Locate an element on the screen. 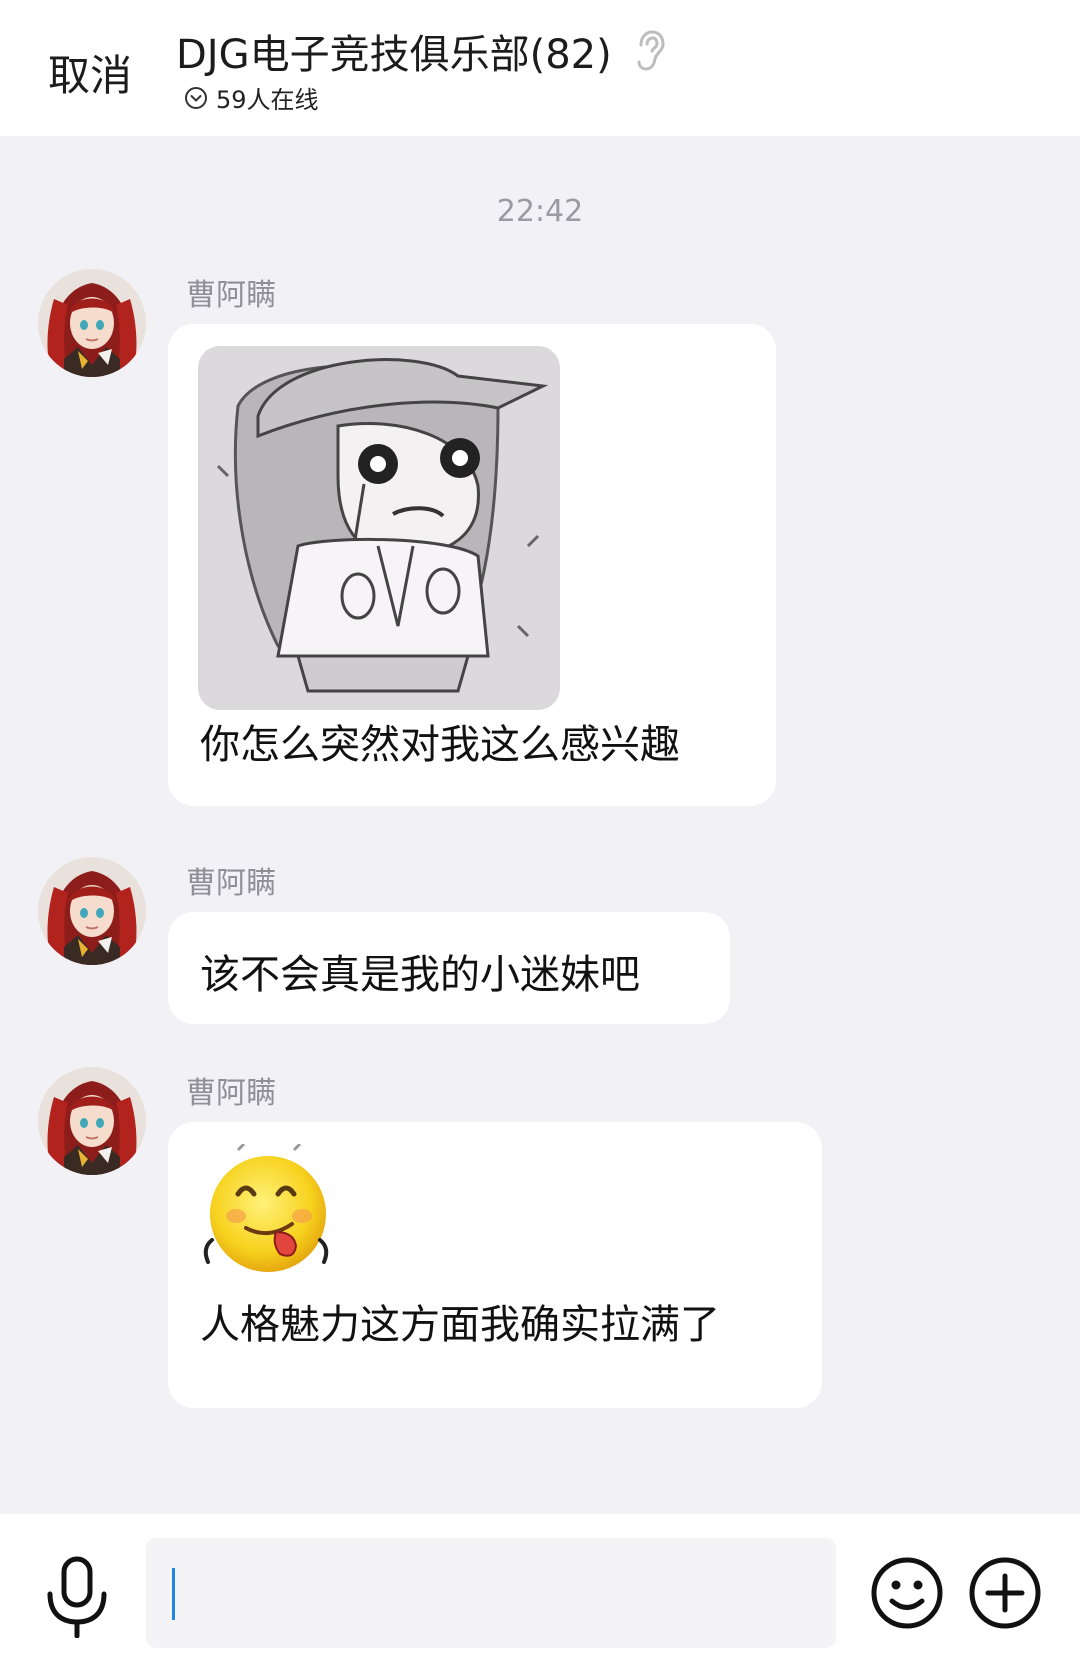 The image size is (1080, 1673). message-timestamp: 22:42 is located at coordinates (540, 211).